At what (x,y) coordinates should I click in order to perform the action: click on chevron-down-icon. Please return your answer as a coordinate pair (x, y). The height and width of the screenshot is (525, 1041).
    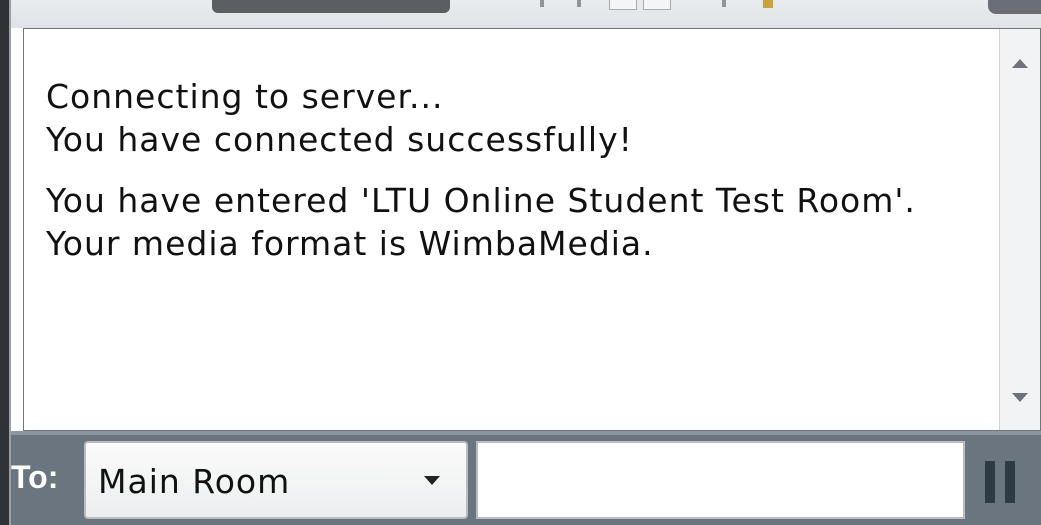
    Looking at the image, I should click on (1020, 397).